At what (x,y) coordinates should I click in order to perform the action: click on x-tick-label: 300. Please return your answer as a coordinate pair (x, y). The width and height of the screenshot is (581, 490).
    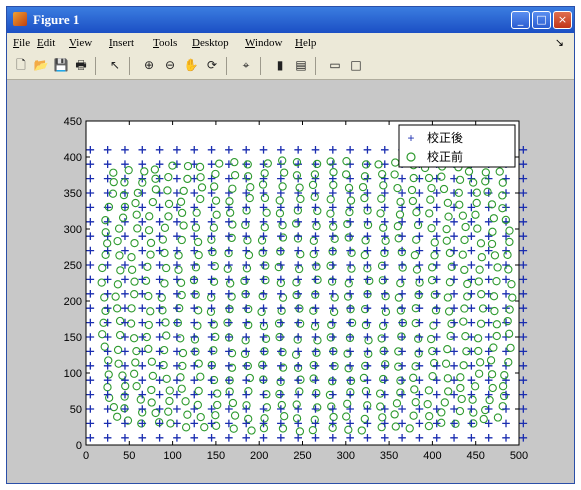
    Looking at the image, I should click on (346, 456).